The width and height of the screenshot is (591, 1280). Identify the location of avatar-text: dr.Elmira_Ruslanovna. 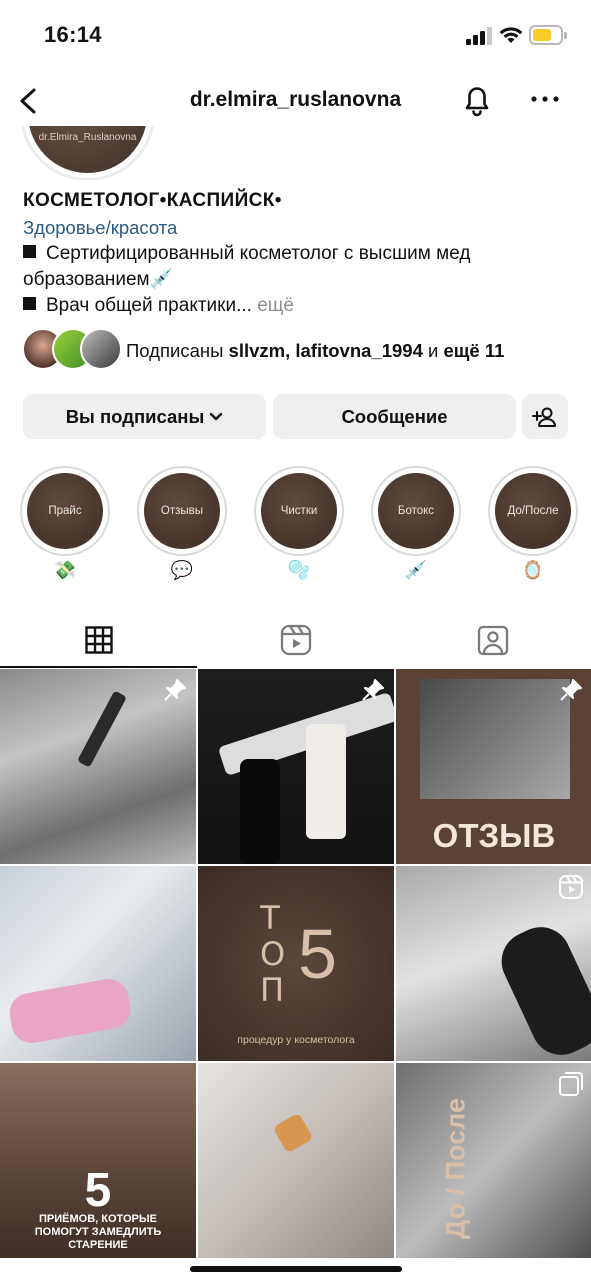
(87, 137).